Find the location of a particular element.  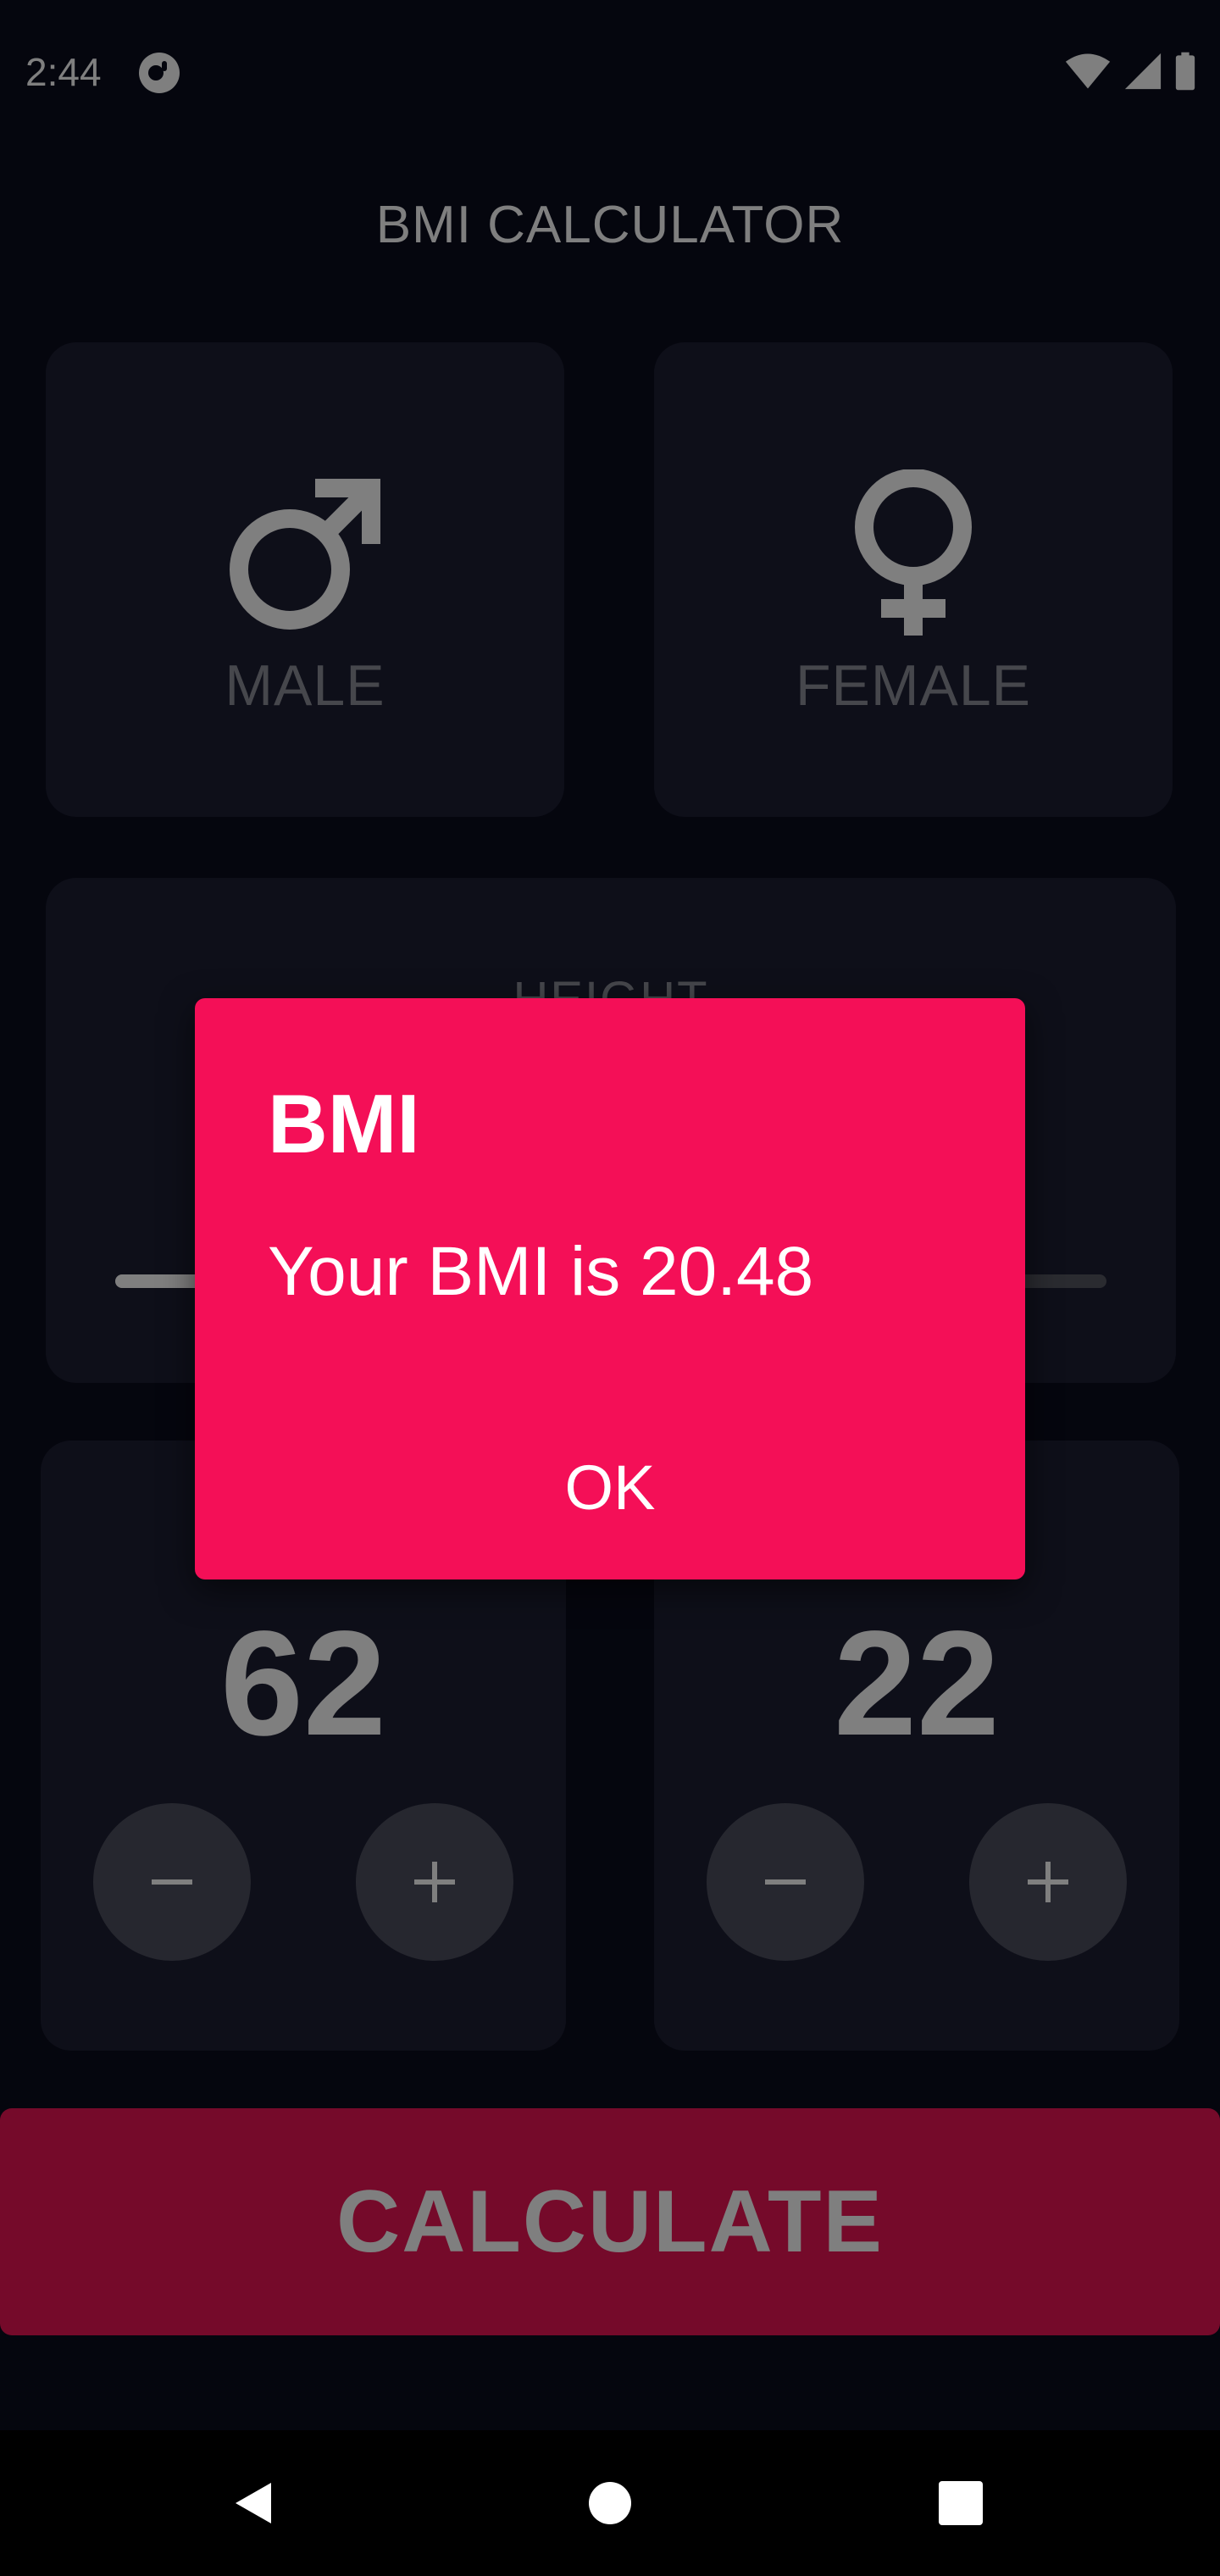

home-icon is located at coordinates (610, 2503).